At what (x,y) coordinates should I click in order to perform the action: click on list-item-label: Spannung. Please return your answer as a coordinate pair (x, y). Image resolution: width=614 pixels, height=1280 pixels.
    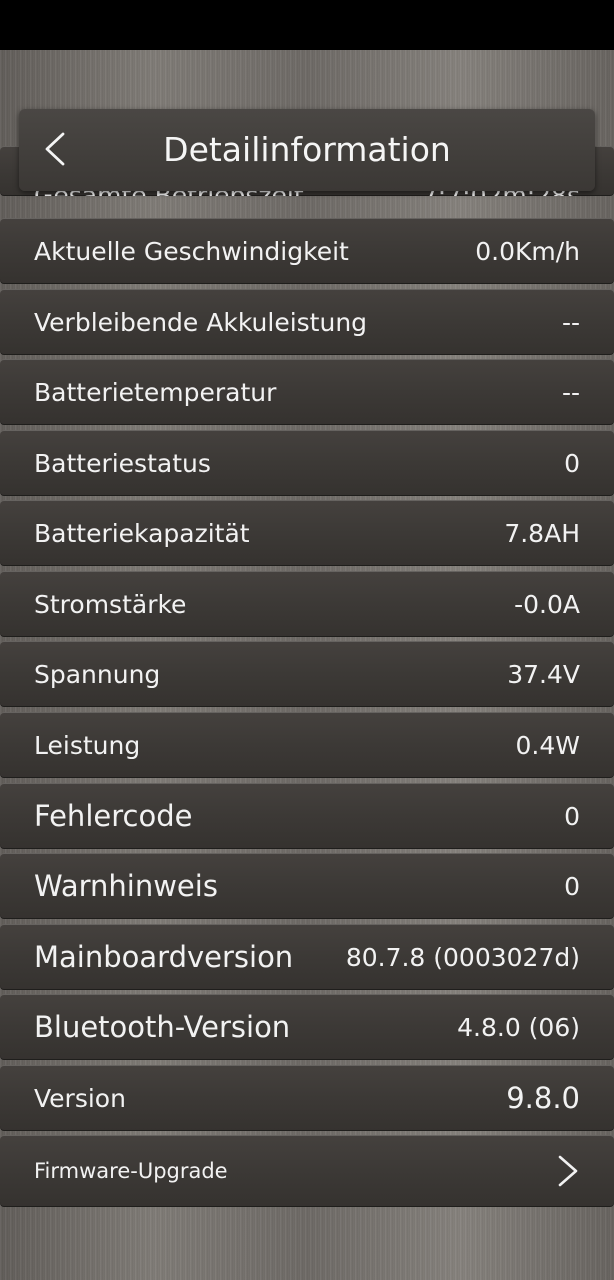
    Looking at the image, I should click on (97, 674).